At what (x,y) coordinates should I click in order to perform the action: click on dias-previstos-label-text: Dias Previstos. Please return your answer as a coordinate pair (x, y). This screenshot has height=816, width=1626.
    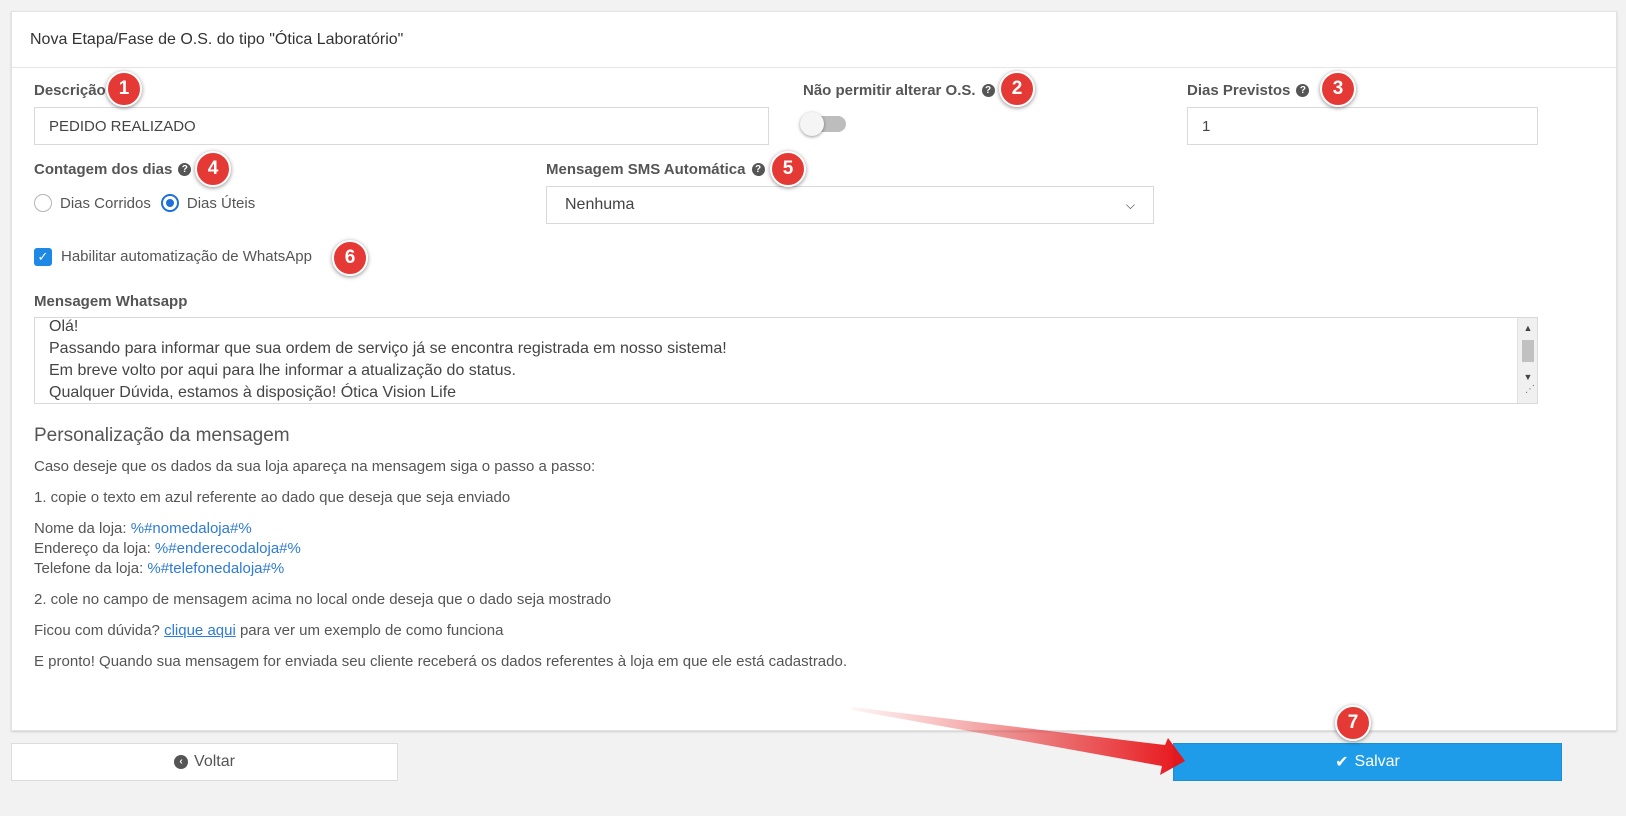
    Looking at the image, I should click on (1239, 90).